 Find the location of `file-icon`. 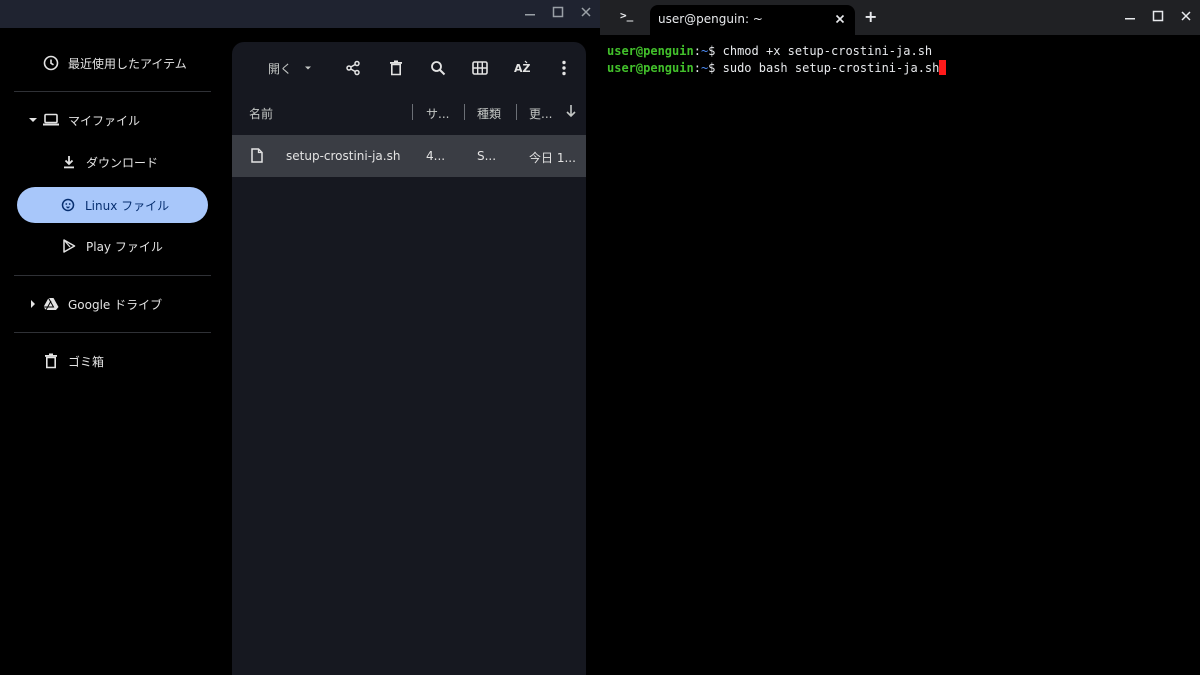

file-icon is located at coordinates (257, 157).